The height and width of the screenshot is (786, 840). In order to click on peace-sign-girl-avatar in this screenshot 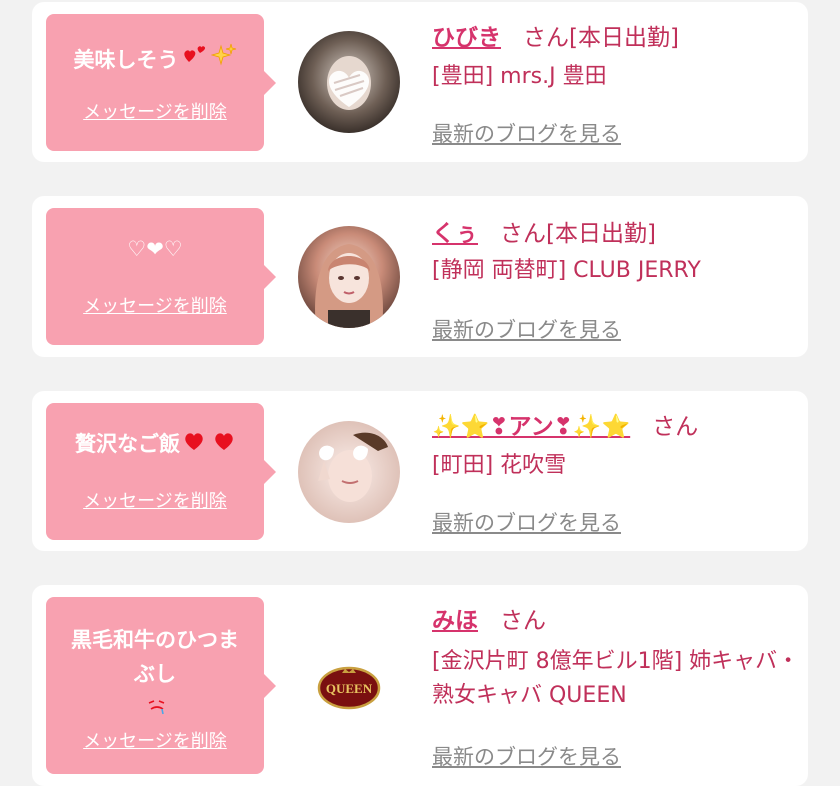, I will do `click(349, 472)`.